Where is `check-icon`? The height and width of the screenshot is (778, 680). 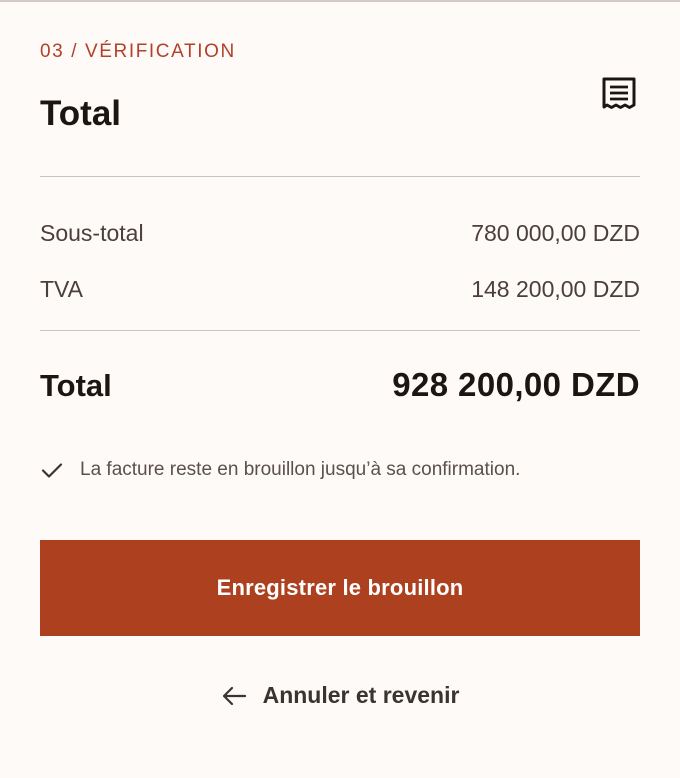 check-icon is located at coordinates (52, 470).